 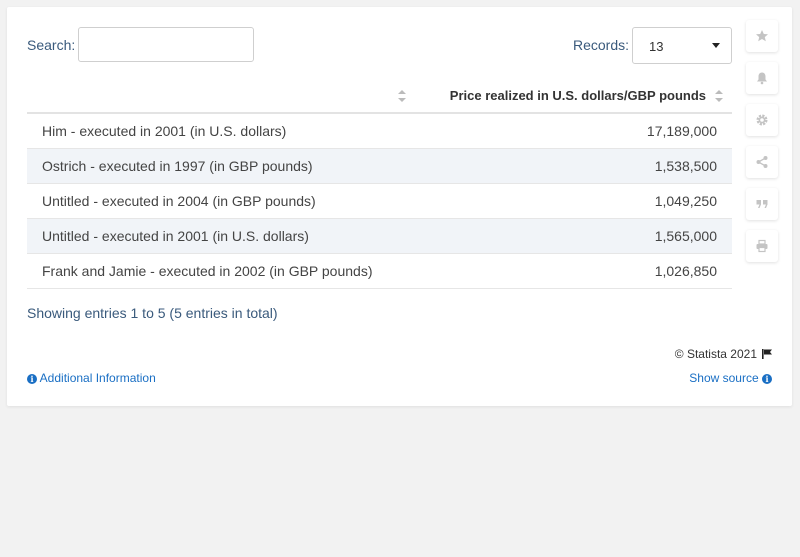 I want to click on cite-button, so click(x=762, y=204).